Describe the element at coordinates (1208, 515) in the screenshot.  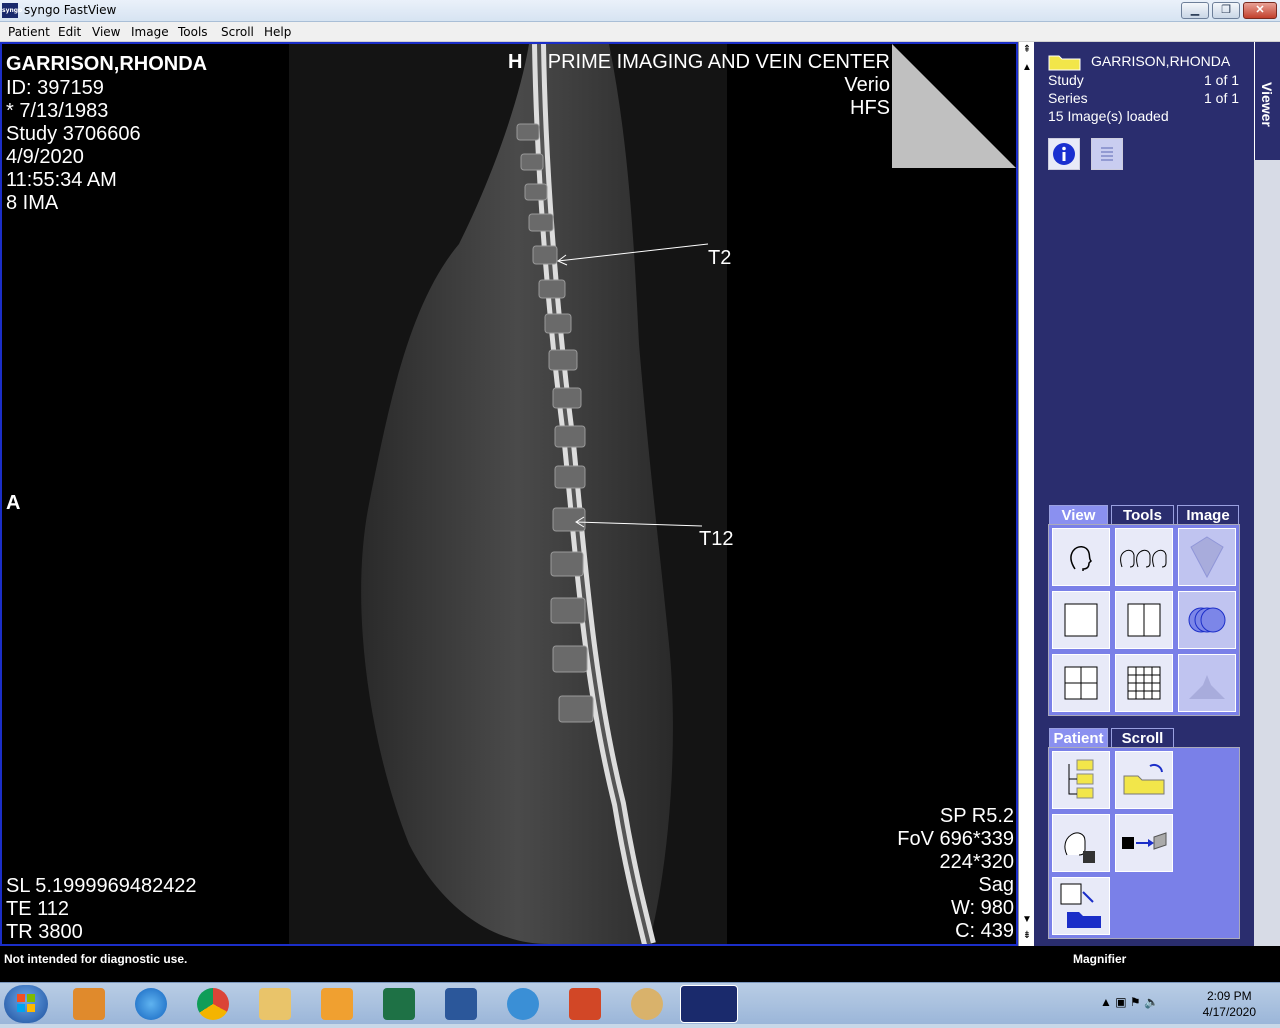
I see `tab-image: Image` at that location.